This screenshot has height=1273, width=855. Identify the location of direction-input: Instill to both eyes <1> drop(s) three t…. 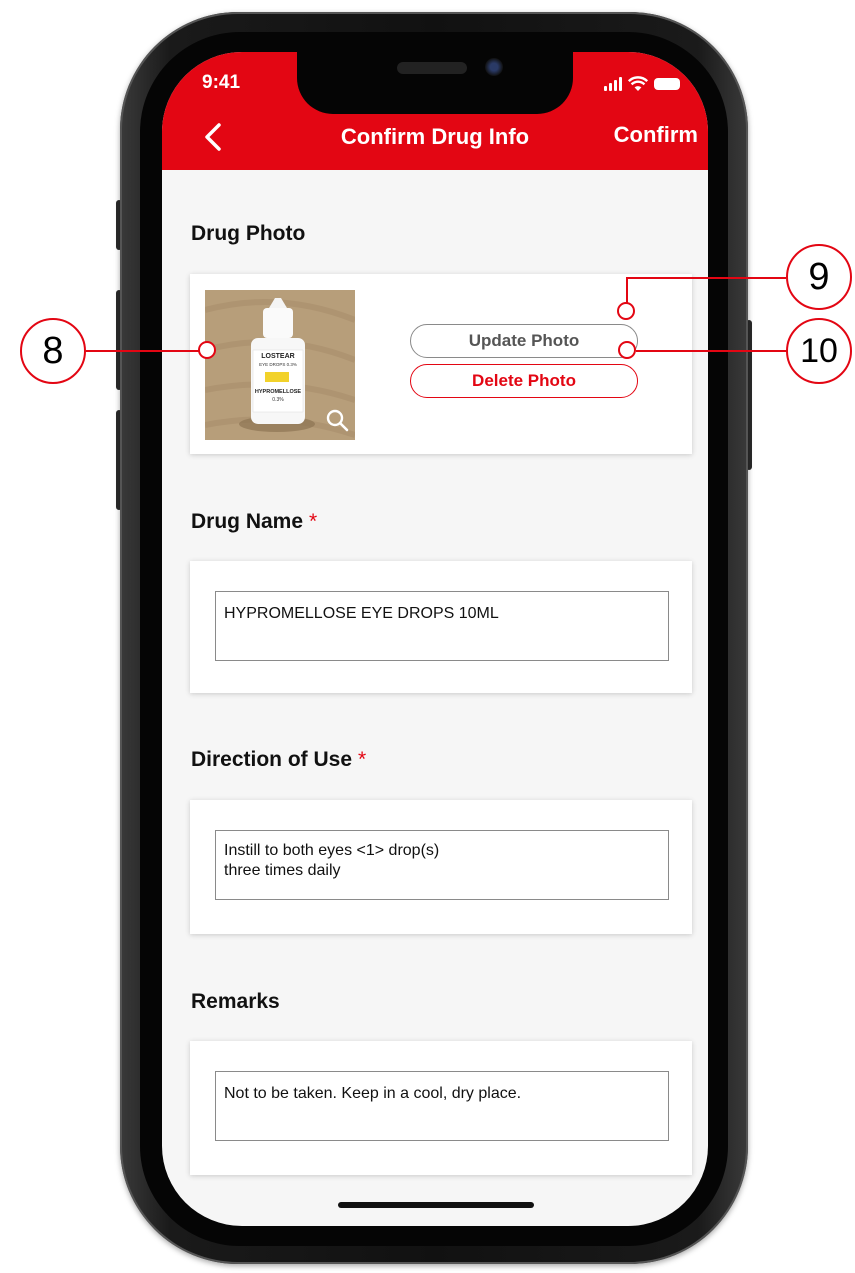
(442, 865).